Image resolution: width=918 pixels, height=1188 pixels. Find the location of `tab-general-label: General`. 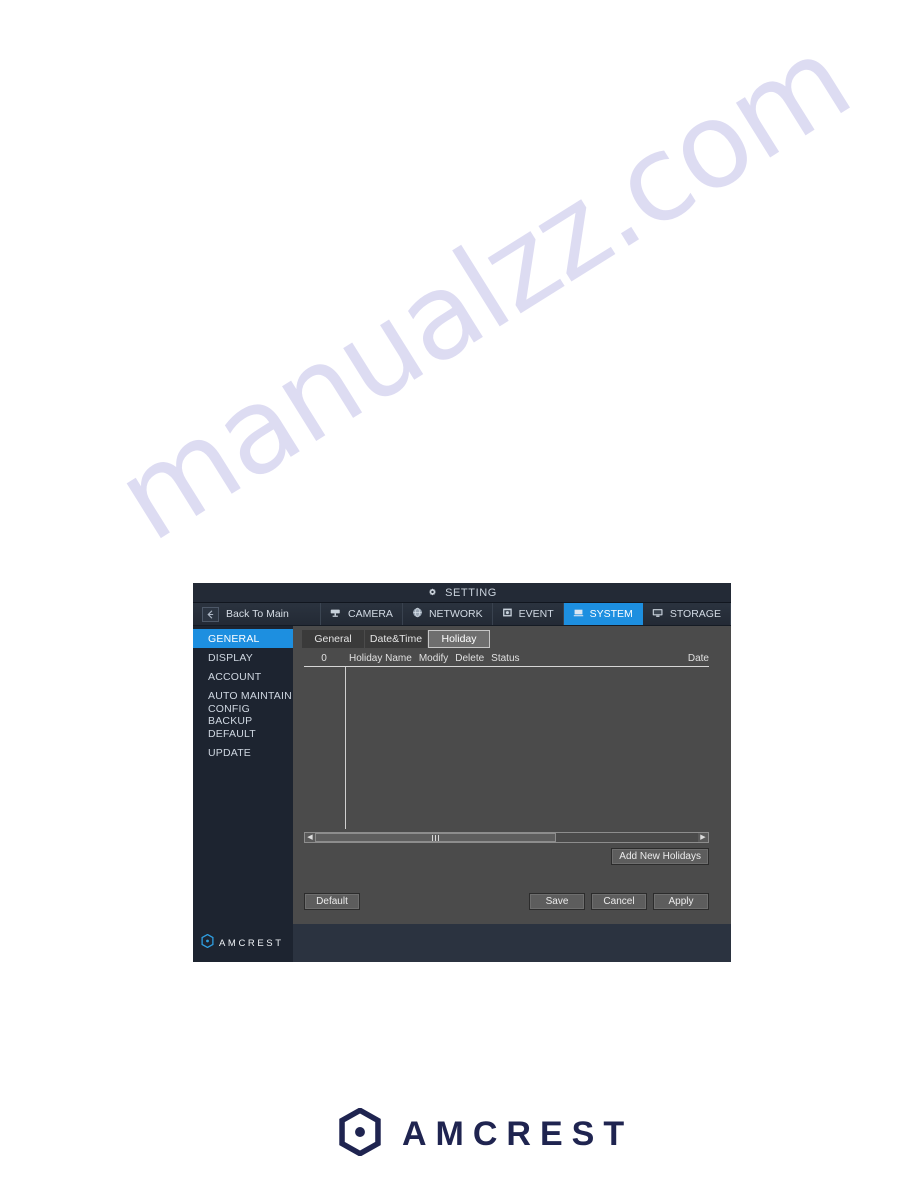

tab-general-label: General is located at coordinates (333, 639).